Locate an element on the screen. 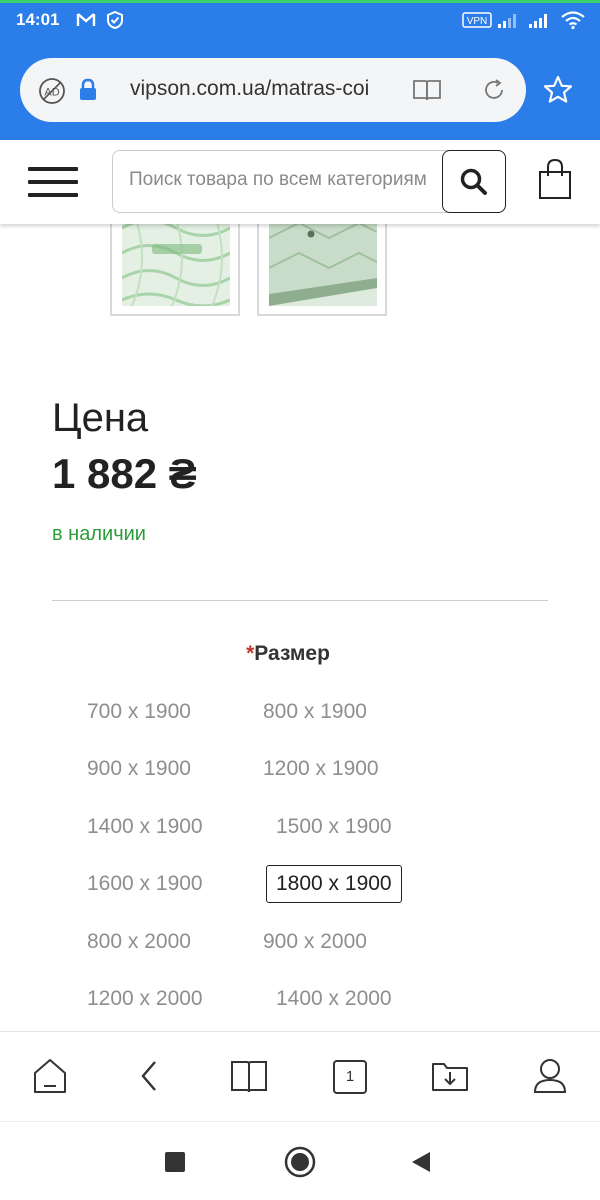 The image size is (600, 1200). wifi-icon is located at coordinates (573, 20).